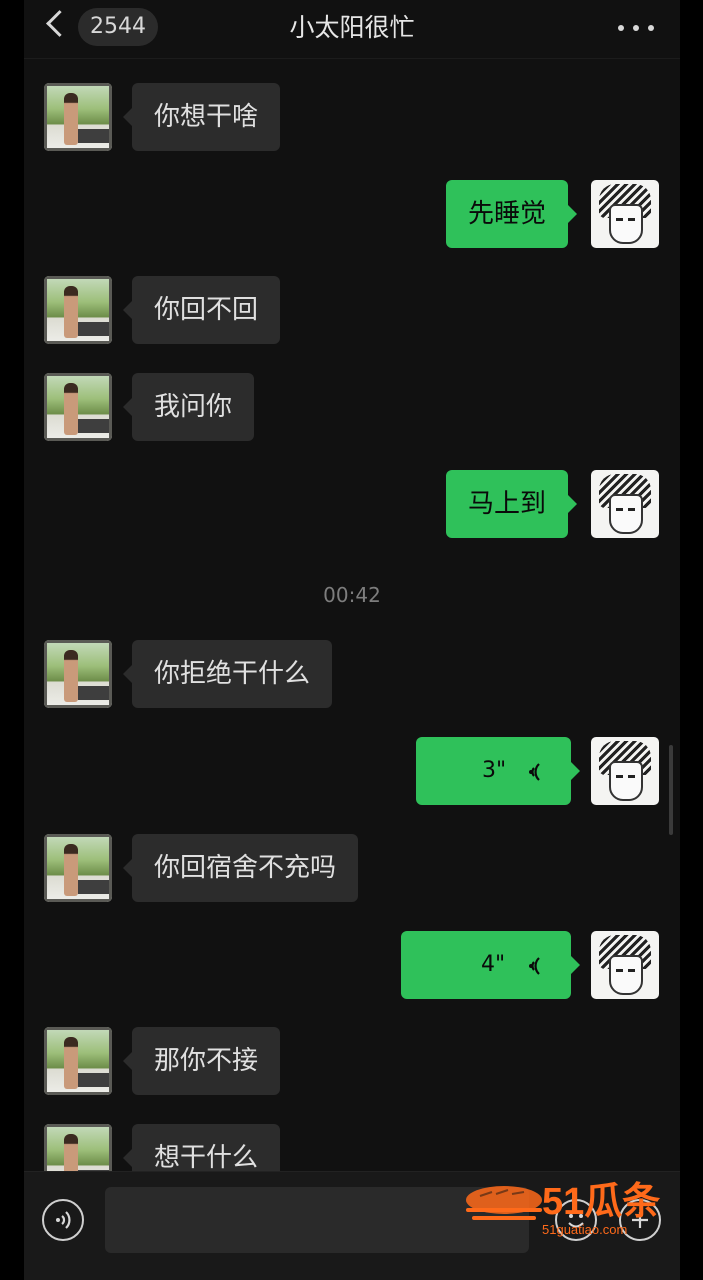 Image resolution: width=703 pixels, height=1280 pixels. I want to click on scrollbar, so click(671, 790).